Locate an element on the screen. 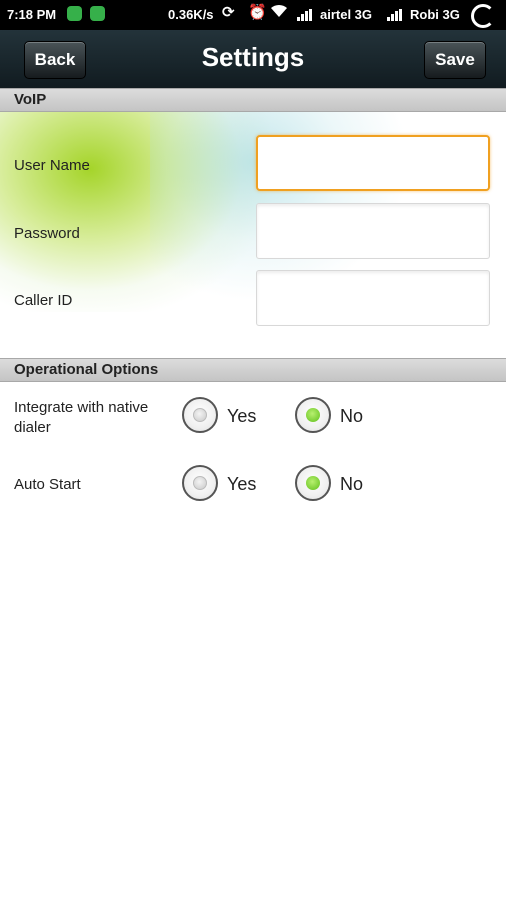 This screenshot has width=506, height=900. integrate-dialer-no-label: No is located at coordinates (351, 416).